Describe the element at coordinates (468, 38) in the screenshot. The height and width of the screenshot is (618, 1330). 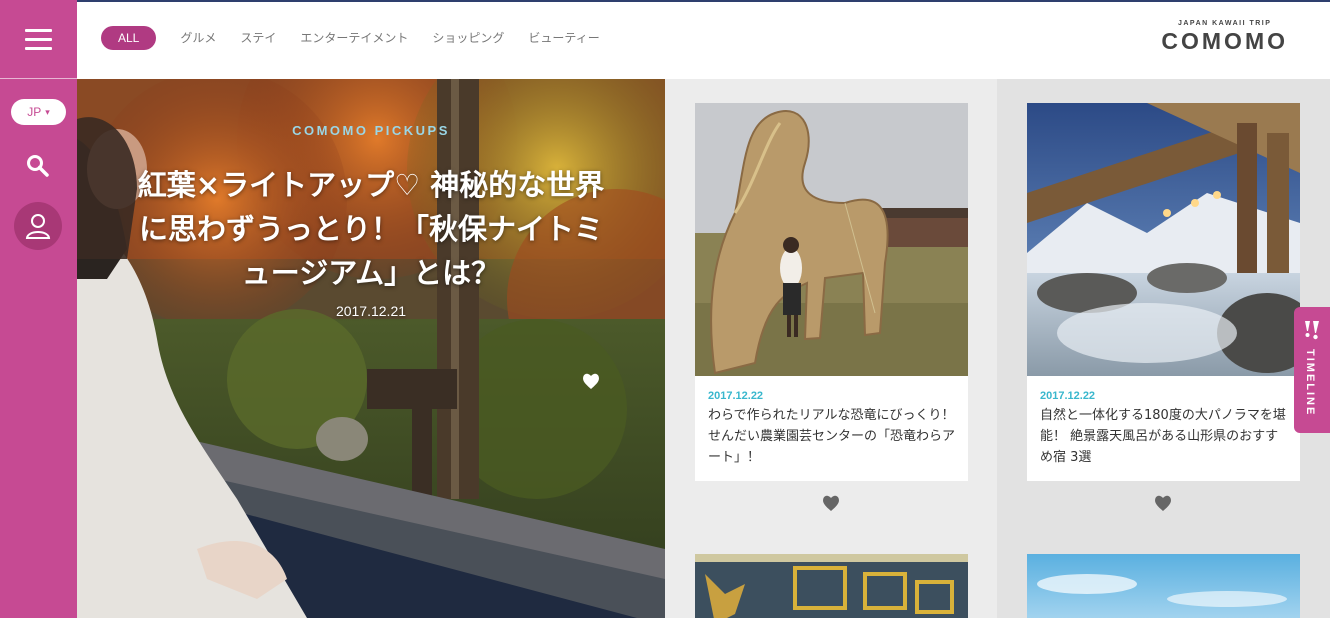
I see `category-shopping: ショッピング` at that location.